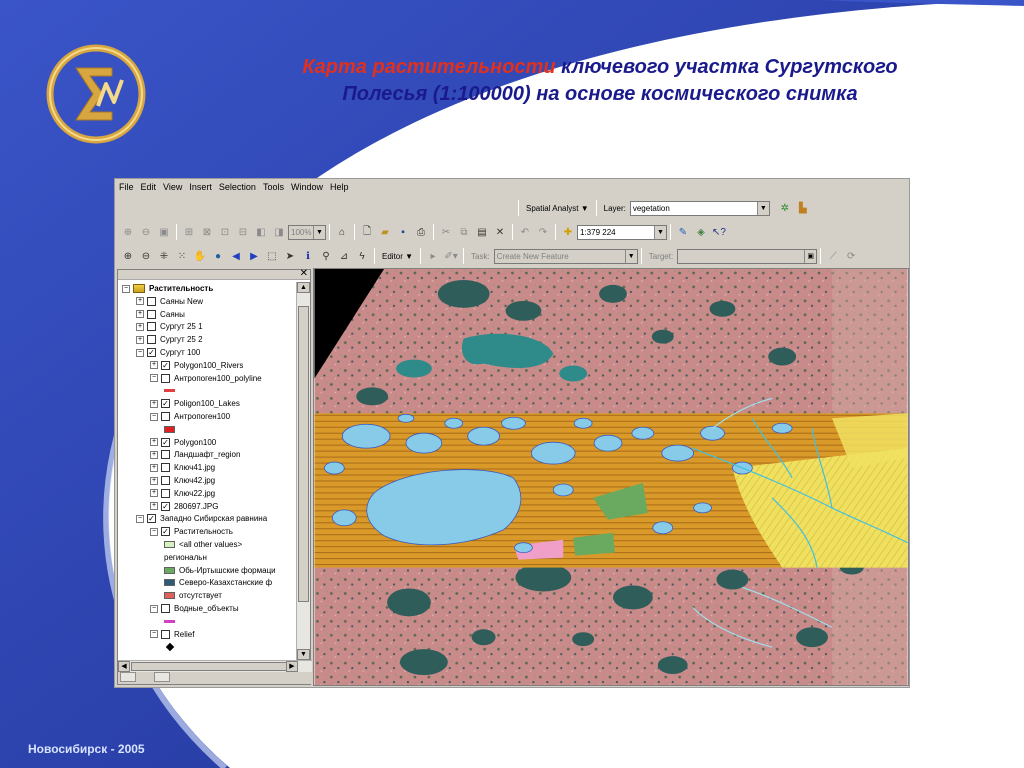  Describe the element at coordinates (339, 187) in the screenshot. I see `menu-help: Help` at that location.